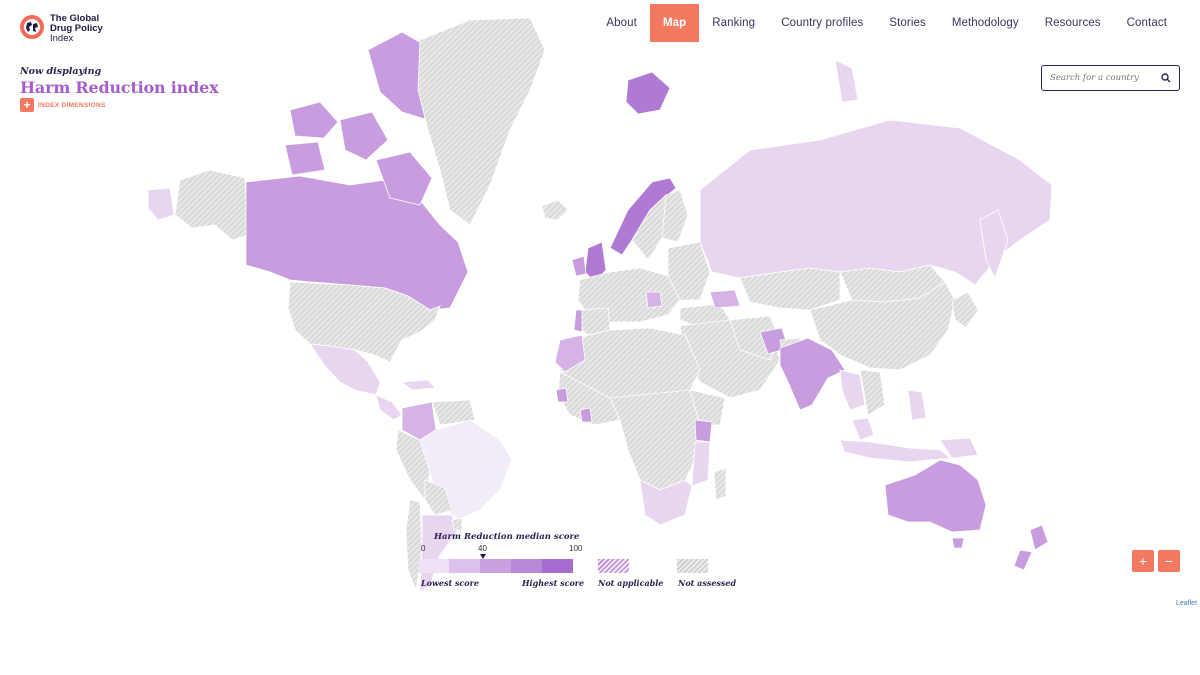 Image resolution: width=1200 pixels, height=675 pixels. What do you see at coordinates (482, 548) in the screenshot?
I see `legend-tick-median: 40` at bounding box center [482, 548].